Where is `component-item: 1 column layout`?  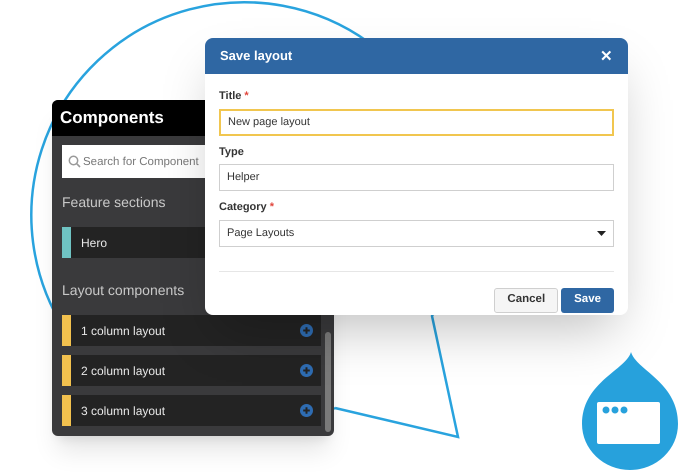 component-item: 1 column layout is located at coordinates (191, 330).